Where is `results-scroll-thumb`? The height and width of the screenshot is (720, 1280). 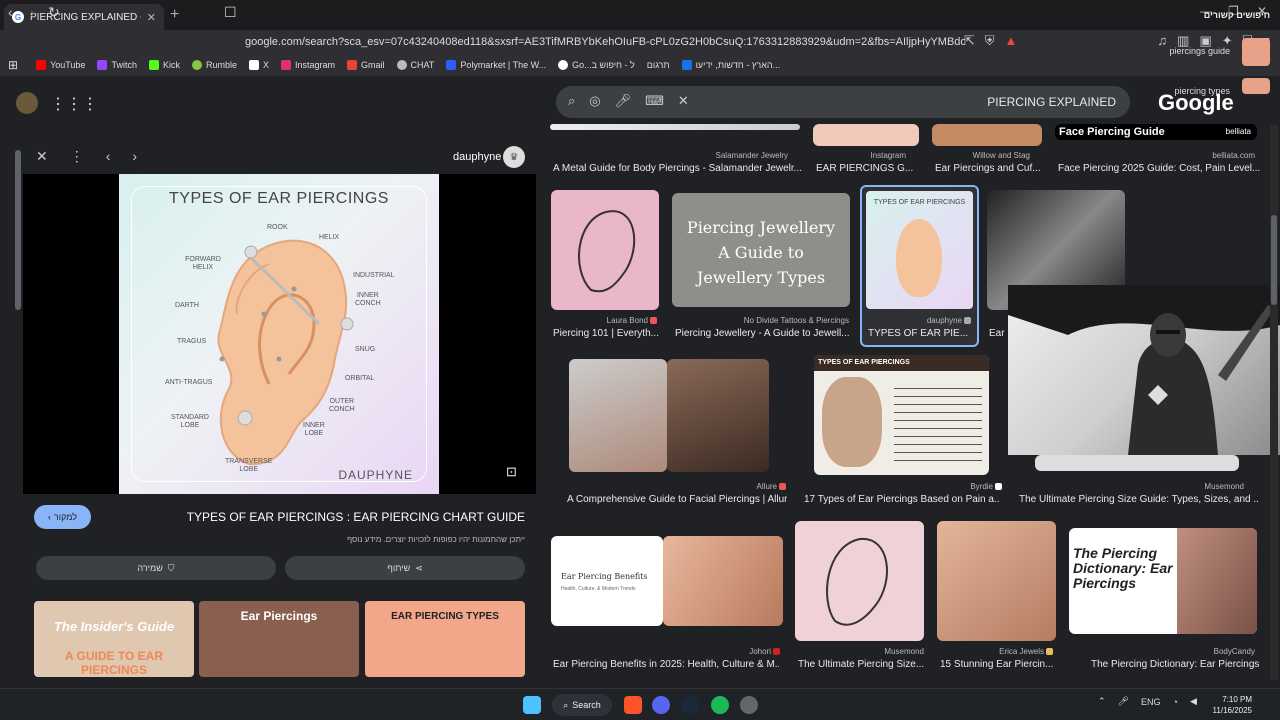 results-scroll-thumb is located at coordinates (1274, 260).